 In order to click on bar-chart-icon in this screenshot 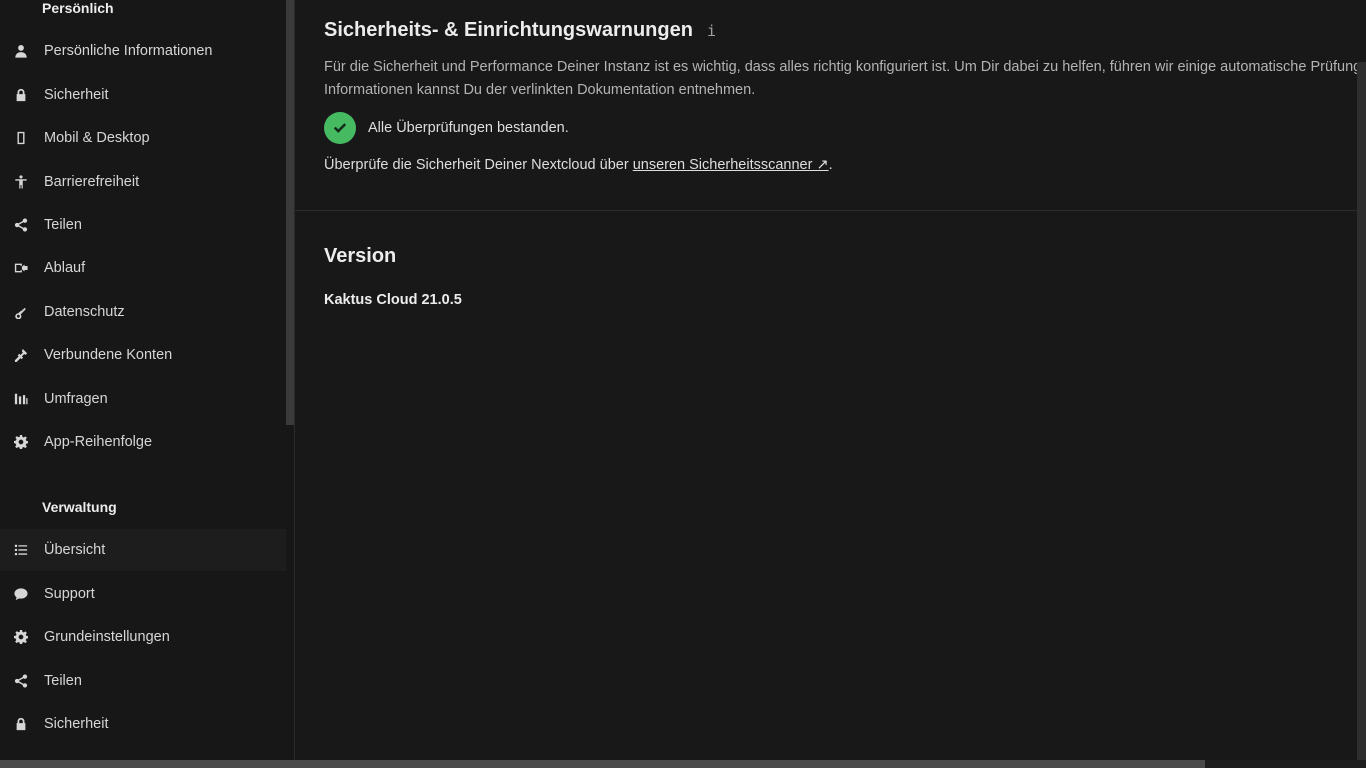, I will do `click(21, 399)`.